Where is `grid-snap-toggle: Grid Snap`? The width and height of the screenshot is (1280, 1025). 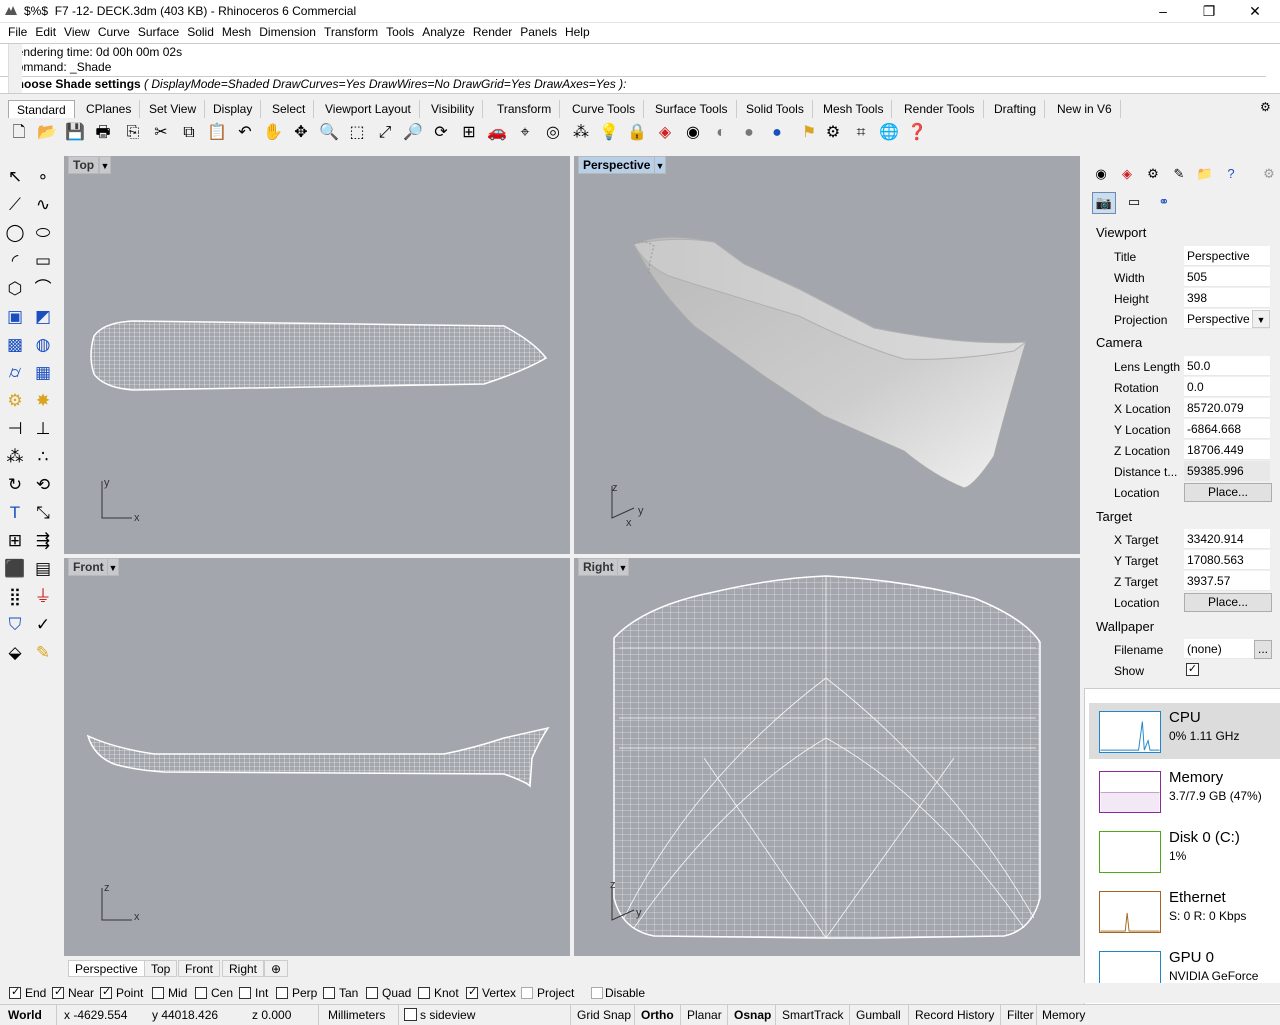 grid-snap-toggle: Grid Snap is located at coordinates (604, 1015).